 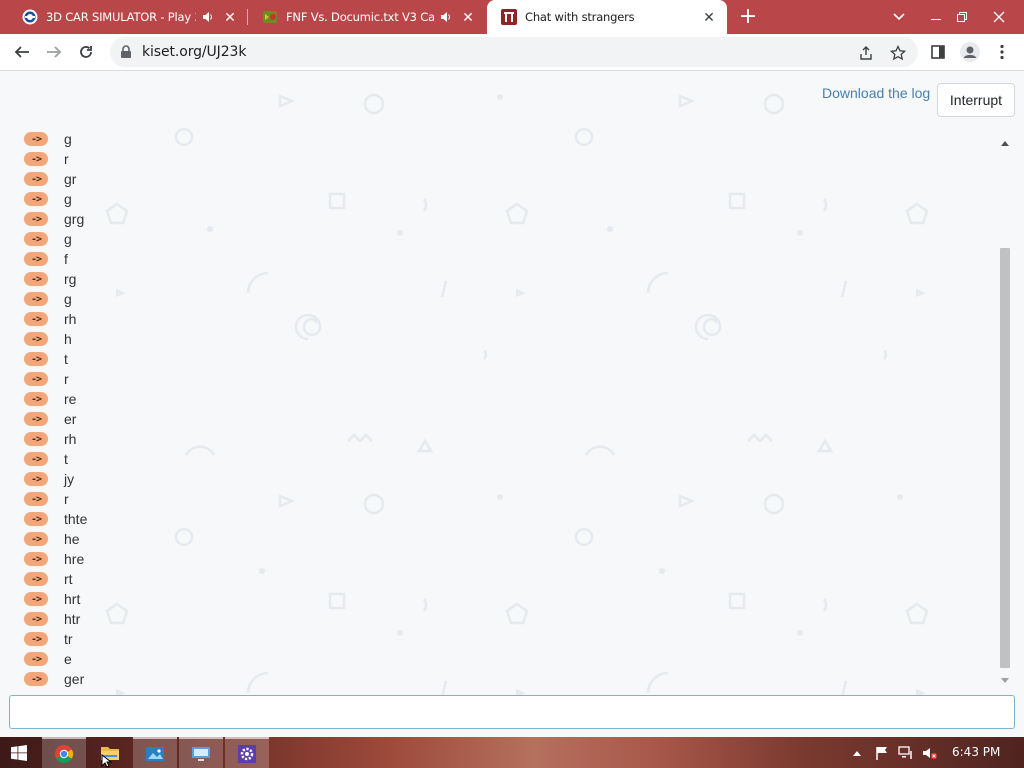 I want to click on remote-desktop-icon, so click(x=201, y=752).